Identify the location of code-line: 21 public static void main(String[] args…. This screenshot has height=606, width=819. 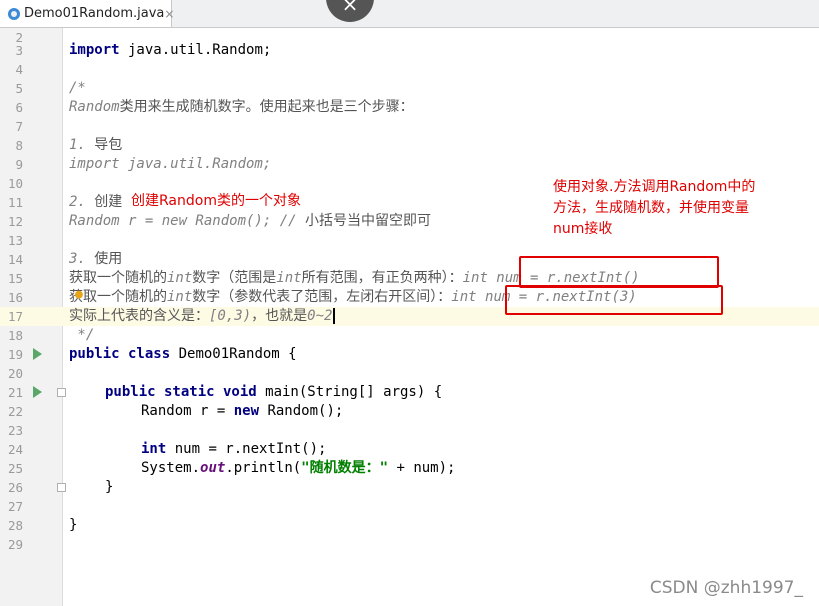
(409, 392).